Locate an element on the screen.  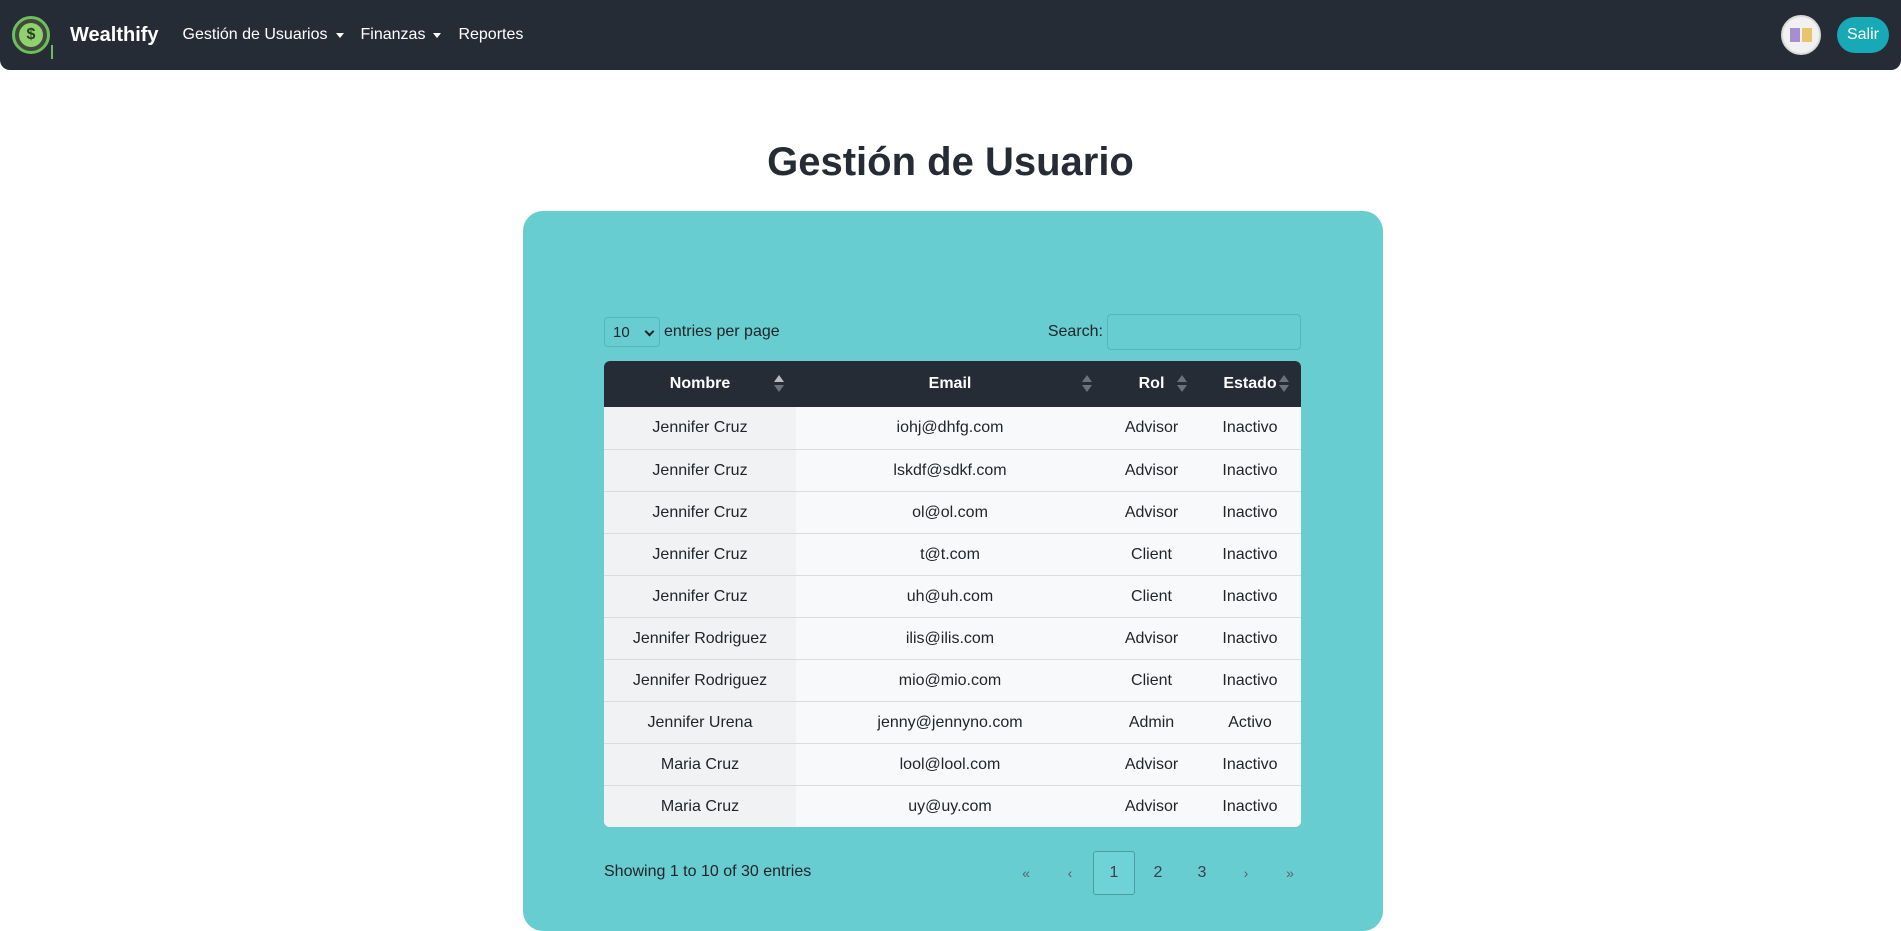
column-header-label: Rol is located at coordinates (1151, 383).